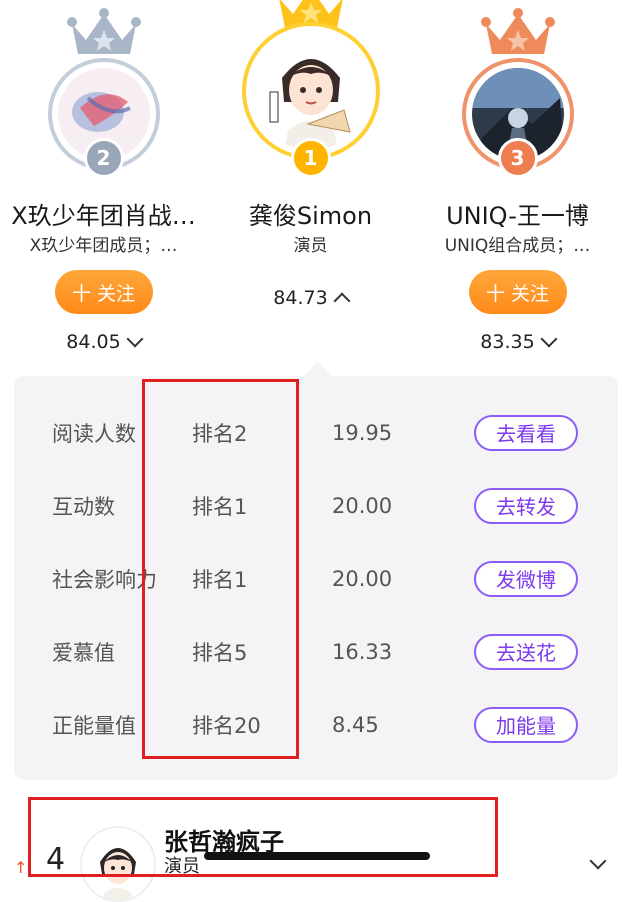 The height and width of the screenshot is (902, 622). I want to click on score-toggle: 84.73, so click(310, 298).